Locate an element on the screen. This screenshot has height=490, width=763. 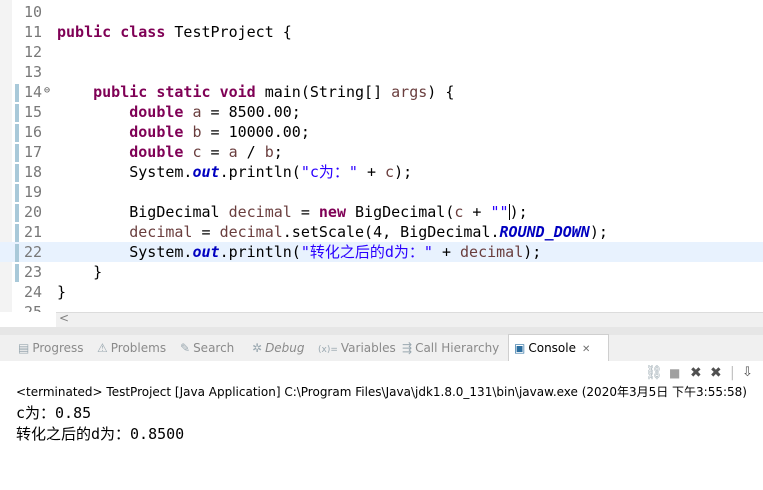
code-line: 16 double b = 10000.00; is located at coordinates (381, 132).